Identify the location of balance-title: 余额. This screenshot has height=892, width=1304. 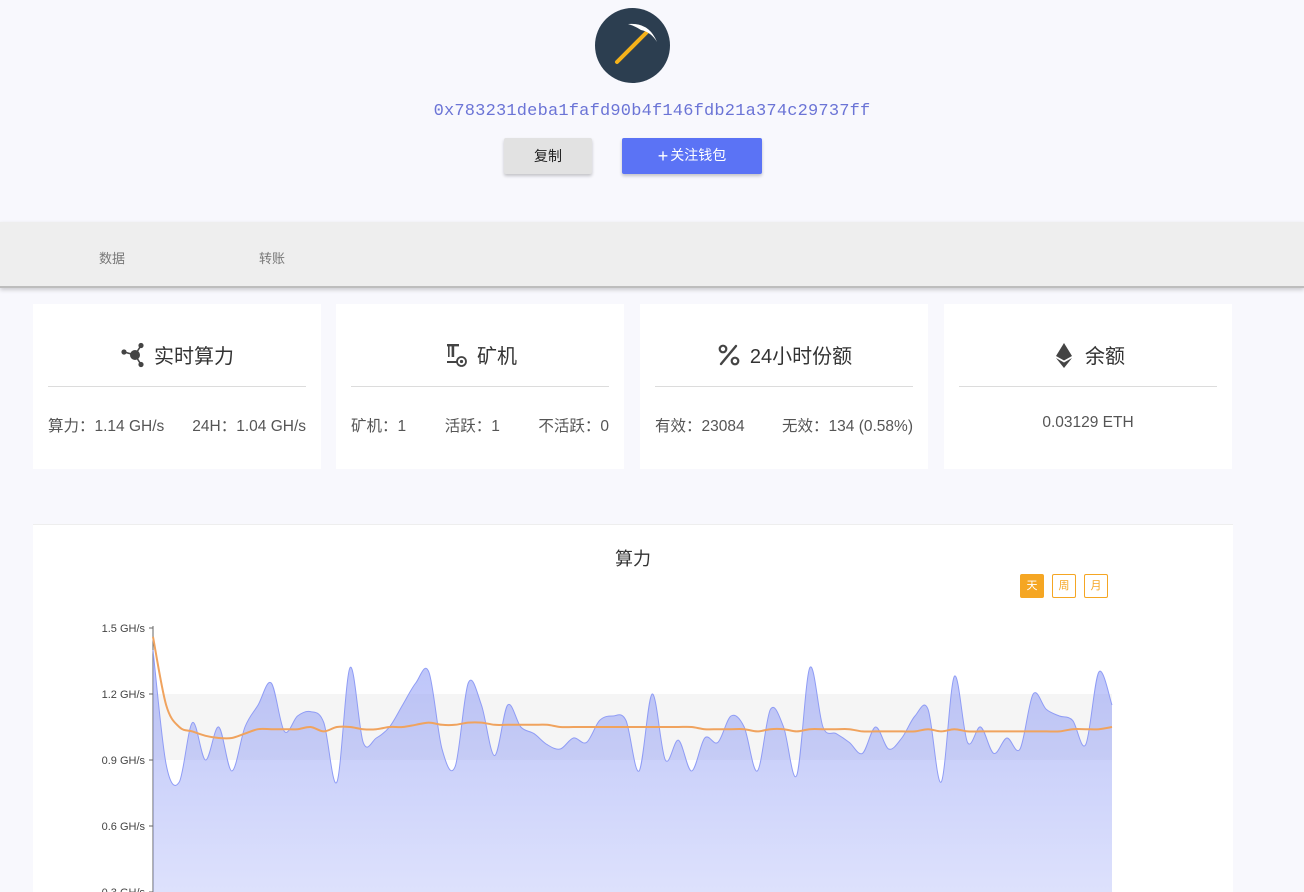
(1105, 357).